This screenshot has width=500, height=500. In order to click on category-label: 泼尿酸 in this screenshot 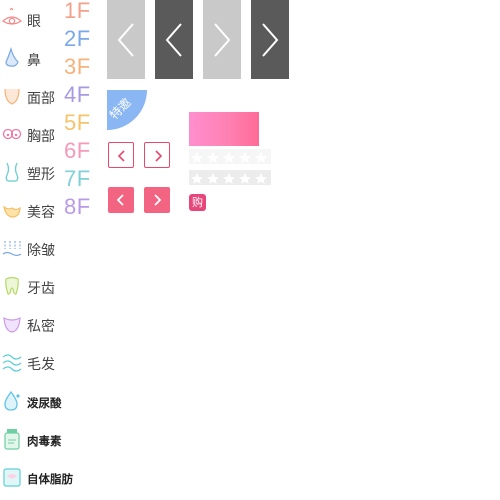, I will do `click(44, 403)`.